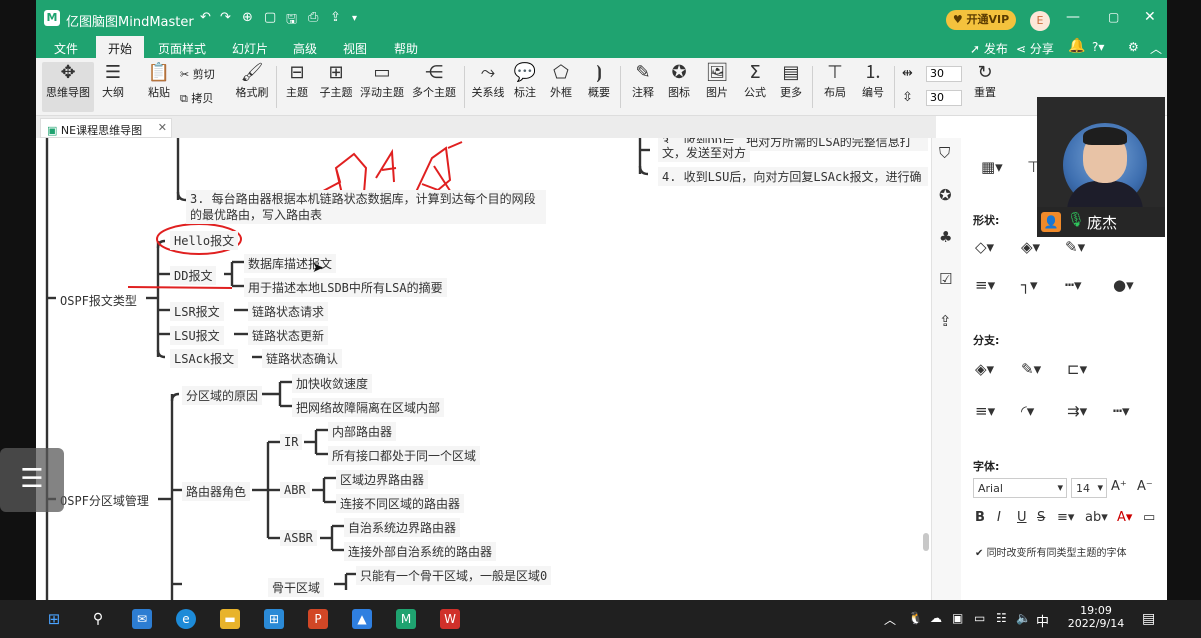 This screenshot has width=1201, height=638. I want to click on branch-arrow-icon: ⇉▾, so click(1077, 411).